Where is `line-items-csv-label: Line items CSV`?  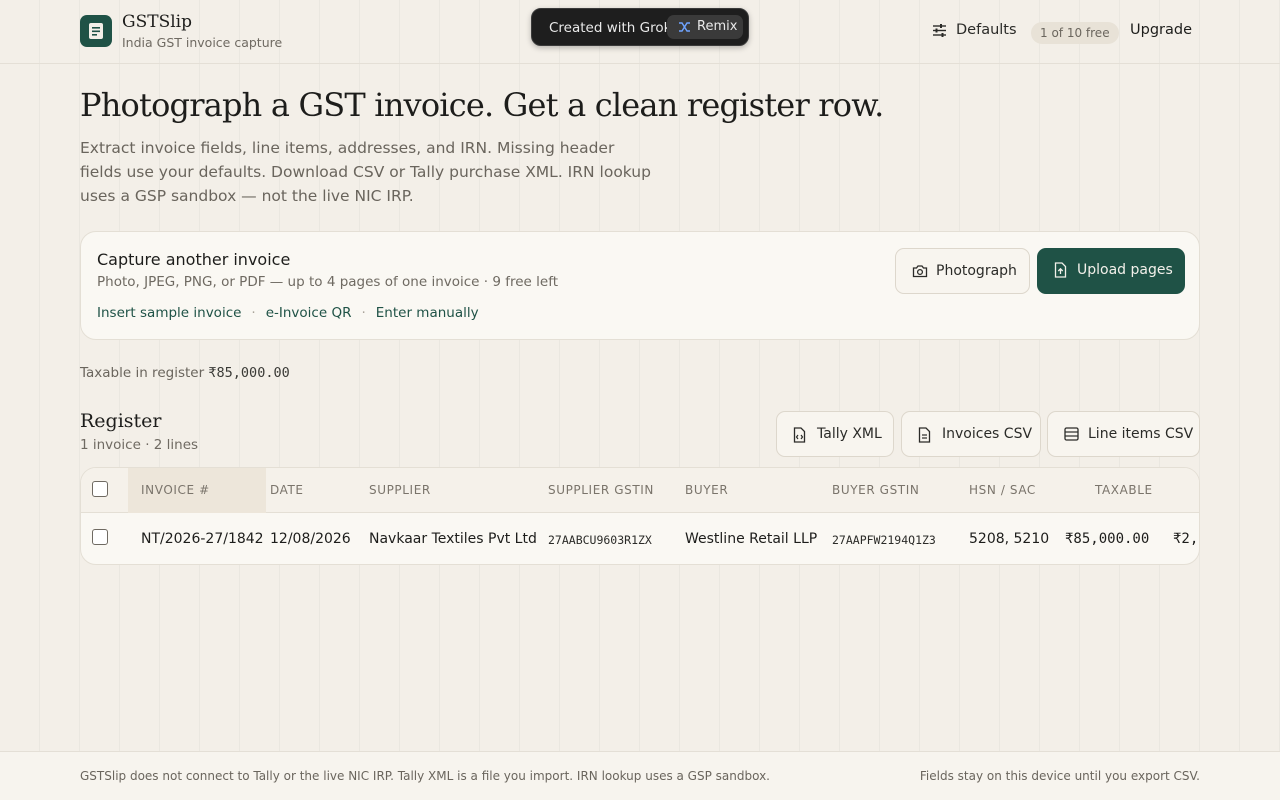
line-items-csv-label: Line items CSV is located at coordinates (1141, 434).